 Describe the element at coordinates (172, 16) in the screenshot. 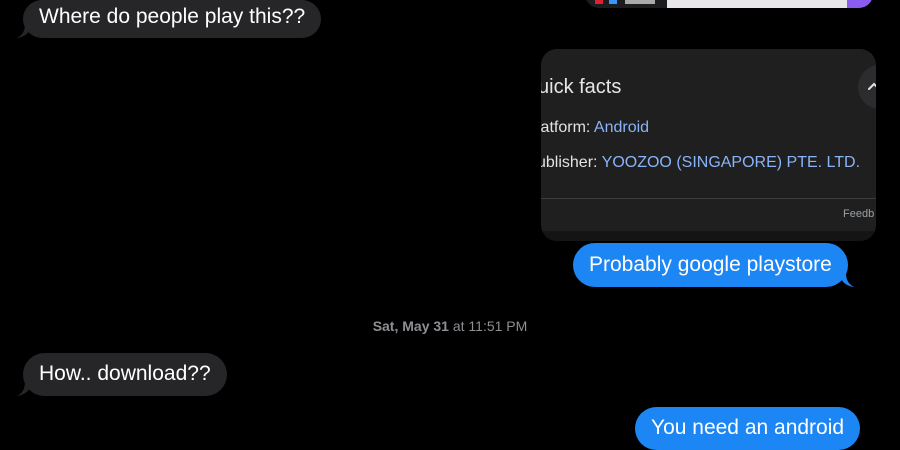

I see `message-text: Where do people play this??` at that location.